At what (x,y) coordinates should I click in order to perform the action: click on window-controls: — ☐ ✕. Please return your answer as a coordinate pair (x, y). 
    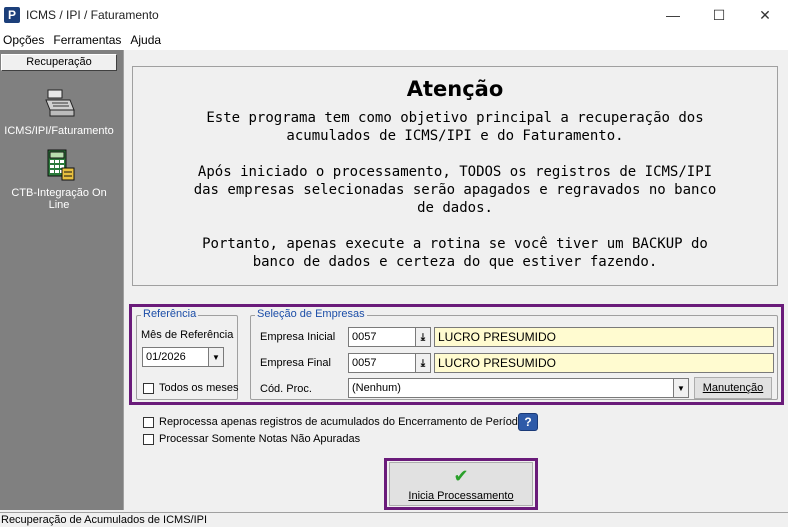
    Looking at the image, I should click on (719, 15).